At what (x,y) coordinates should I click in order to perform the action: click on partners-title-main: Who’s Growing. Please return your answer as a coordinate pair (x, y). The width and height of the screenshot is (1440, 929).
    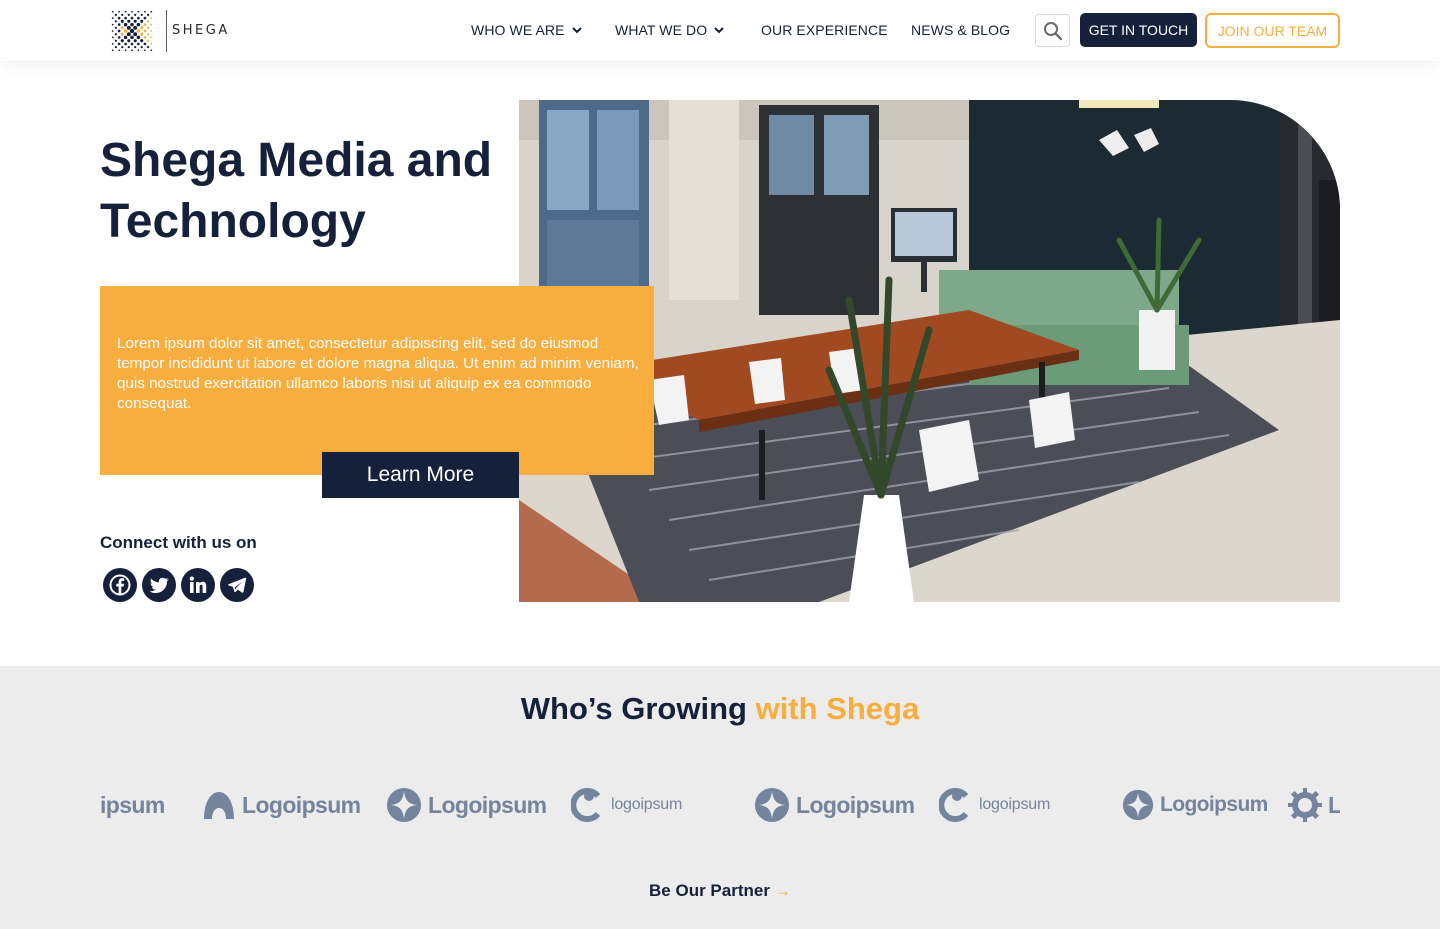
    Looking at the image, I should click on (633, 708).